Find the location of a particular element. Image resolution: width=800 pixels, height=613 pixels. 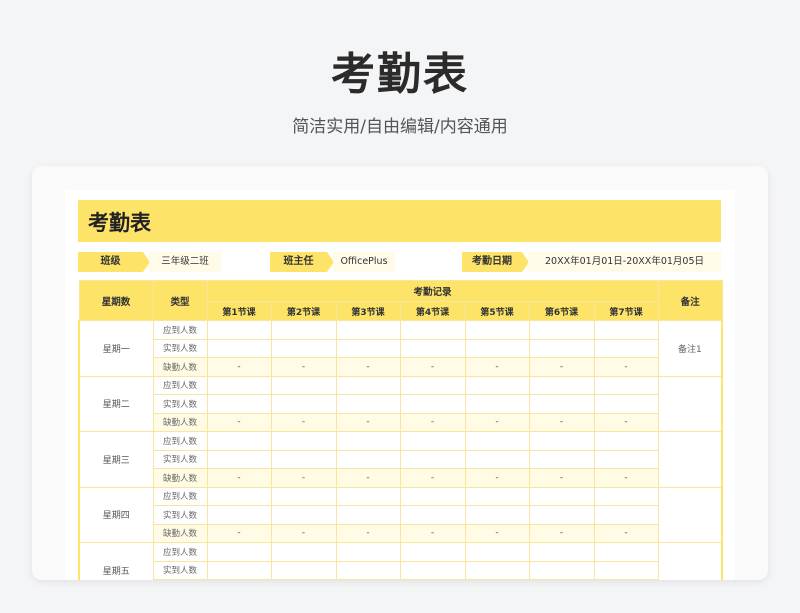

day-cell: 星期四 is located at coordinates (116, 514).